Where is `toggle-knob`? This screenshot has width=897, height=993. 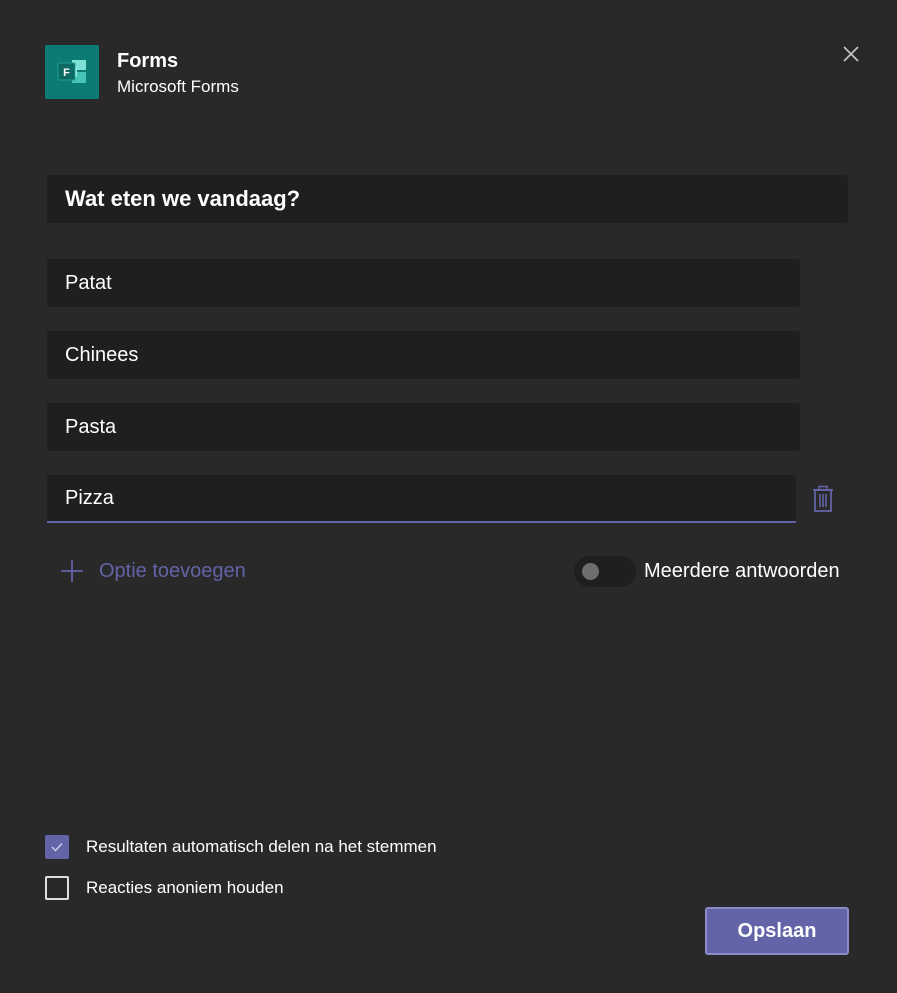 toggle-knob is located at coordinates (590, 571).